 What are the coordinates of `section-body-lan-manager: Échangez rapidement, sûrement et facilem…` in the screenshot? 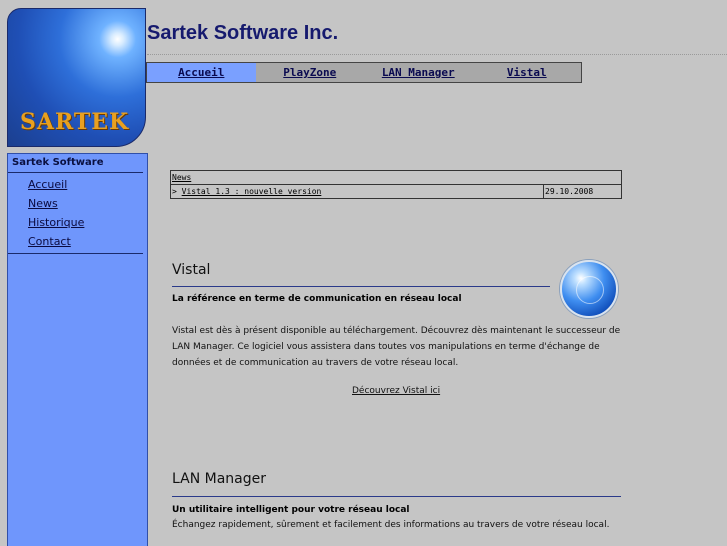 It's located at (391, 525).